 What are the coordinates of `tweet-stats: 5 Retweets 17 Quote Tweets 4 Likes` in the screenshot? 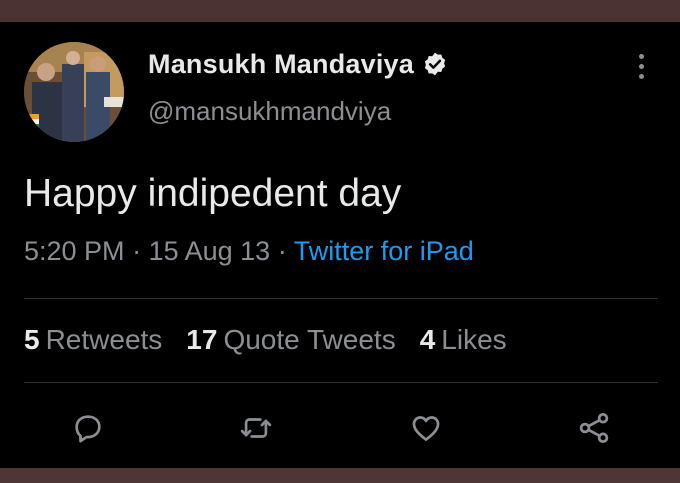 It's located at (277, 340).